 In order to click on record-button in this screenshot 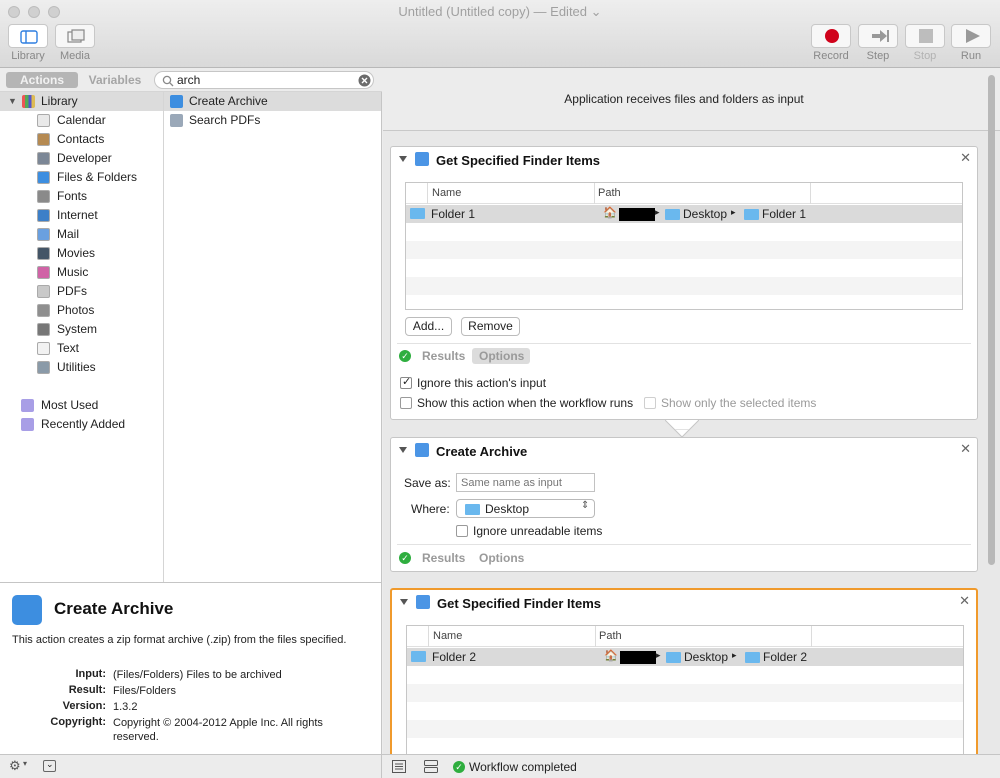, I will do `click(831, 36)`.